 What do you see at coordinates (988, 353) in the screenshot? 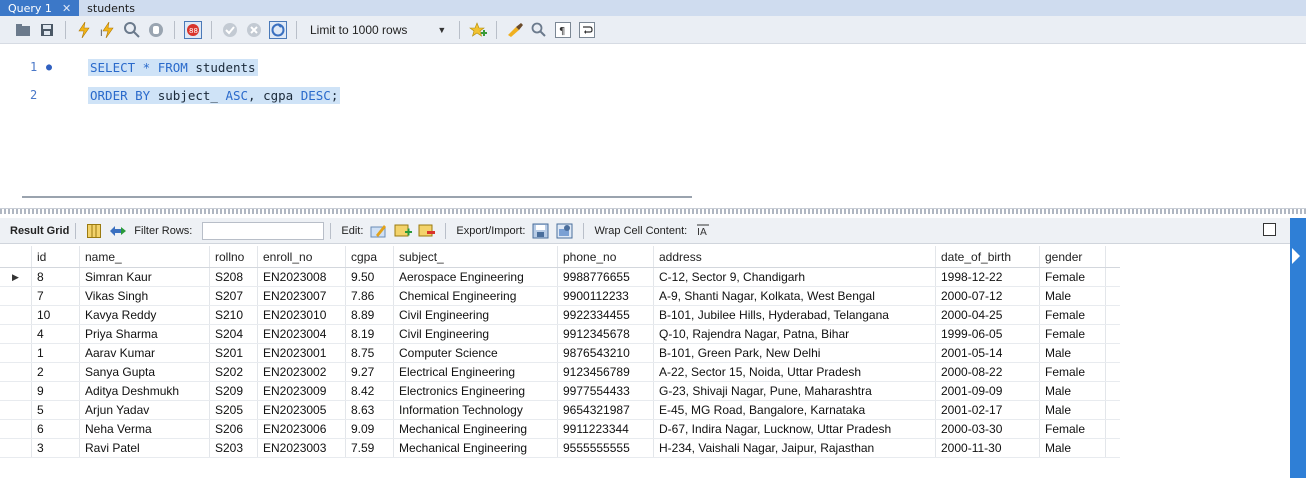
I see `table-cell: 2001-05-14` at bounding box center [988, 353].